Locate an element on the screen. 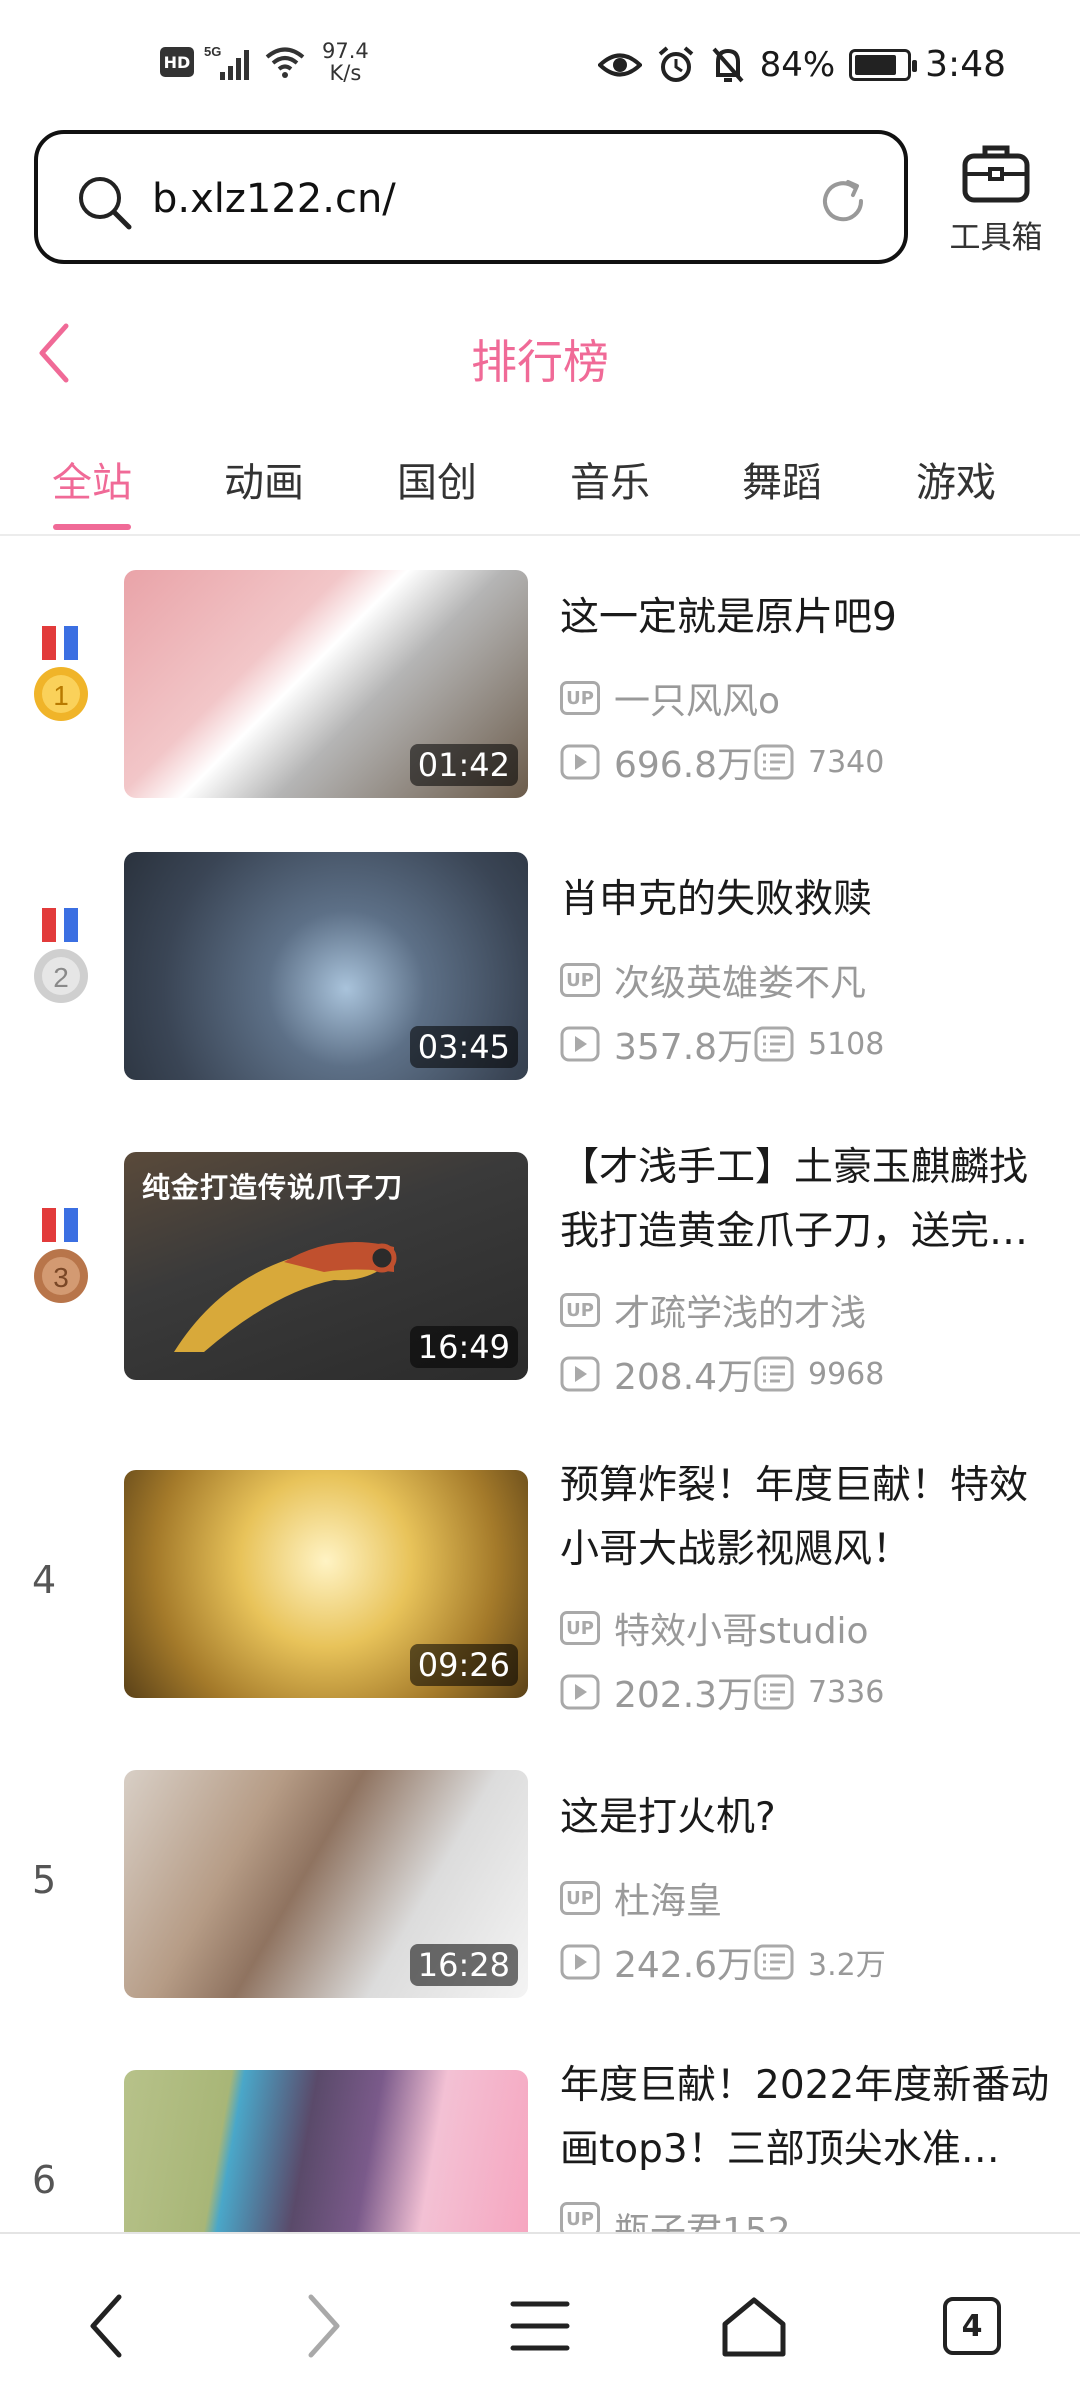  address-bar: b.xlz122.cn/ is located at coordinates (471, 197).